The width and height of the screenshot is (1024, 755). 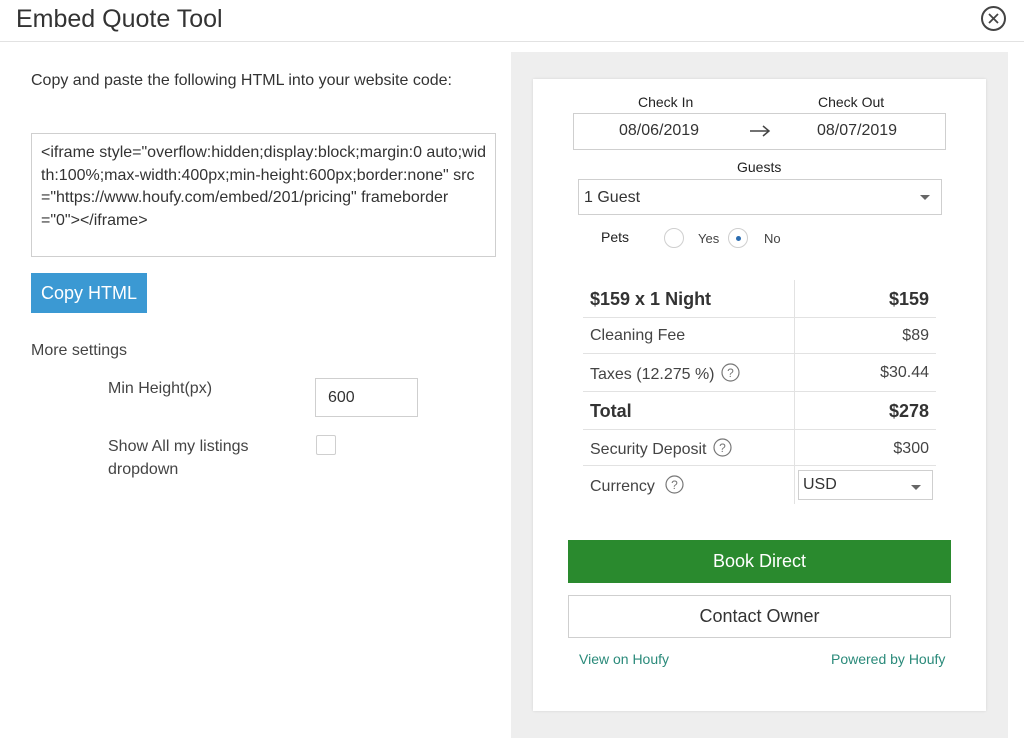 What do you see at coordinates (611, 411) in the screenshot?
I see `price-label: Total` at bounding box center [611, 411].